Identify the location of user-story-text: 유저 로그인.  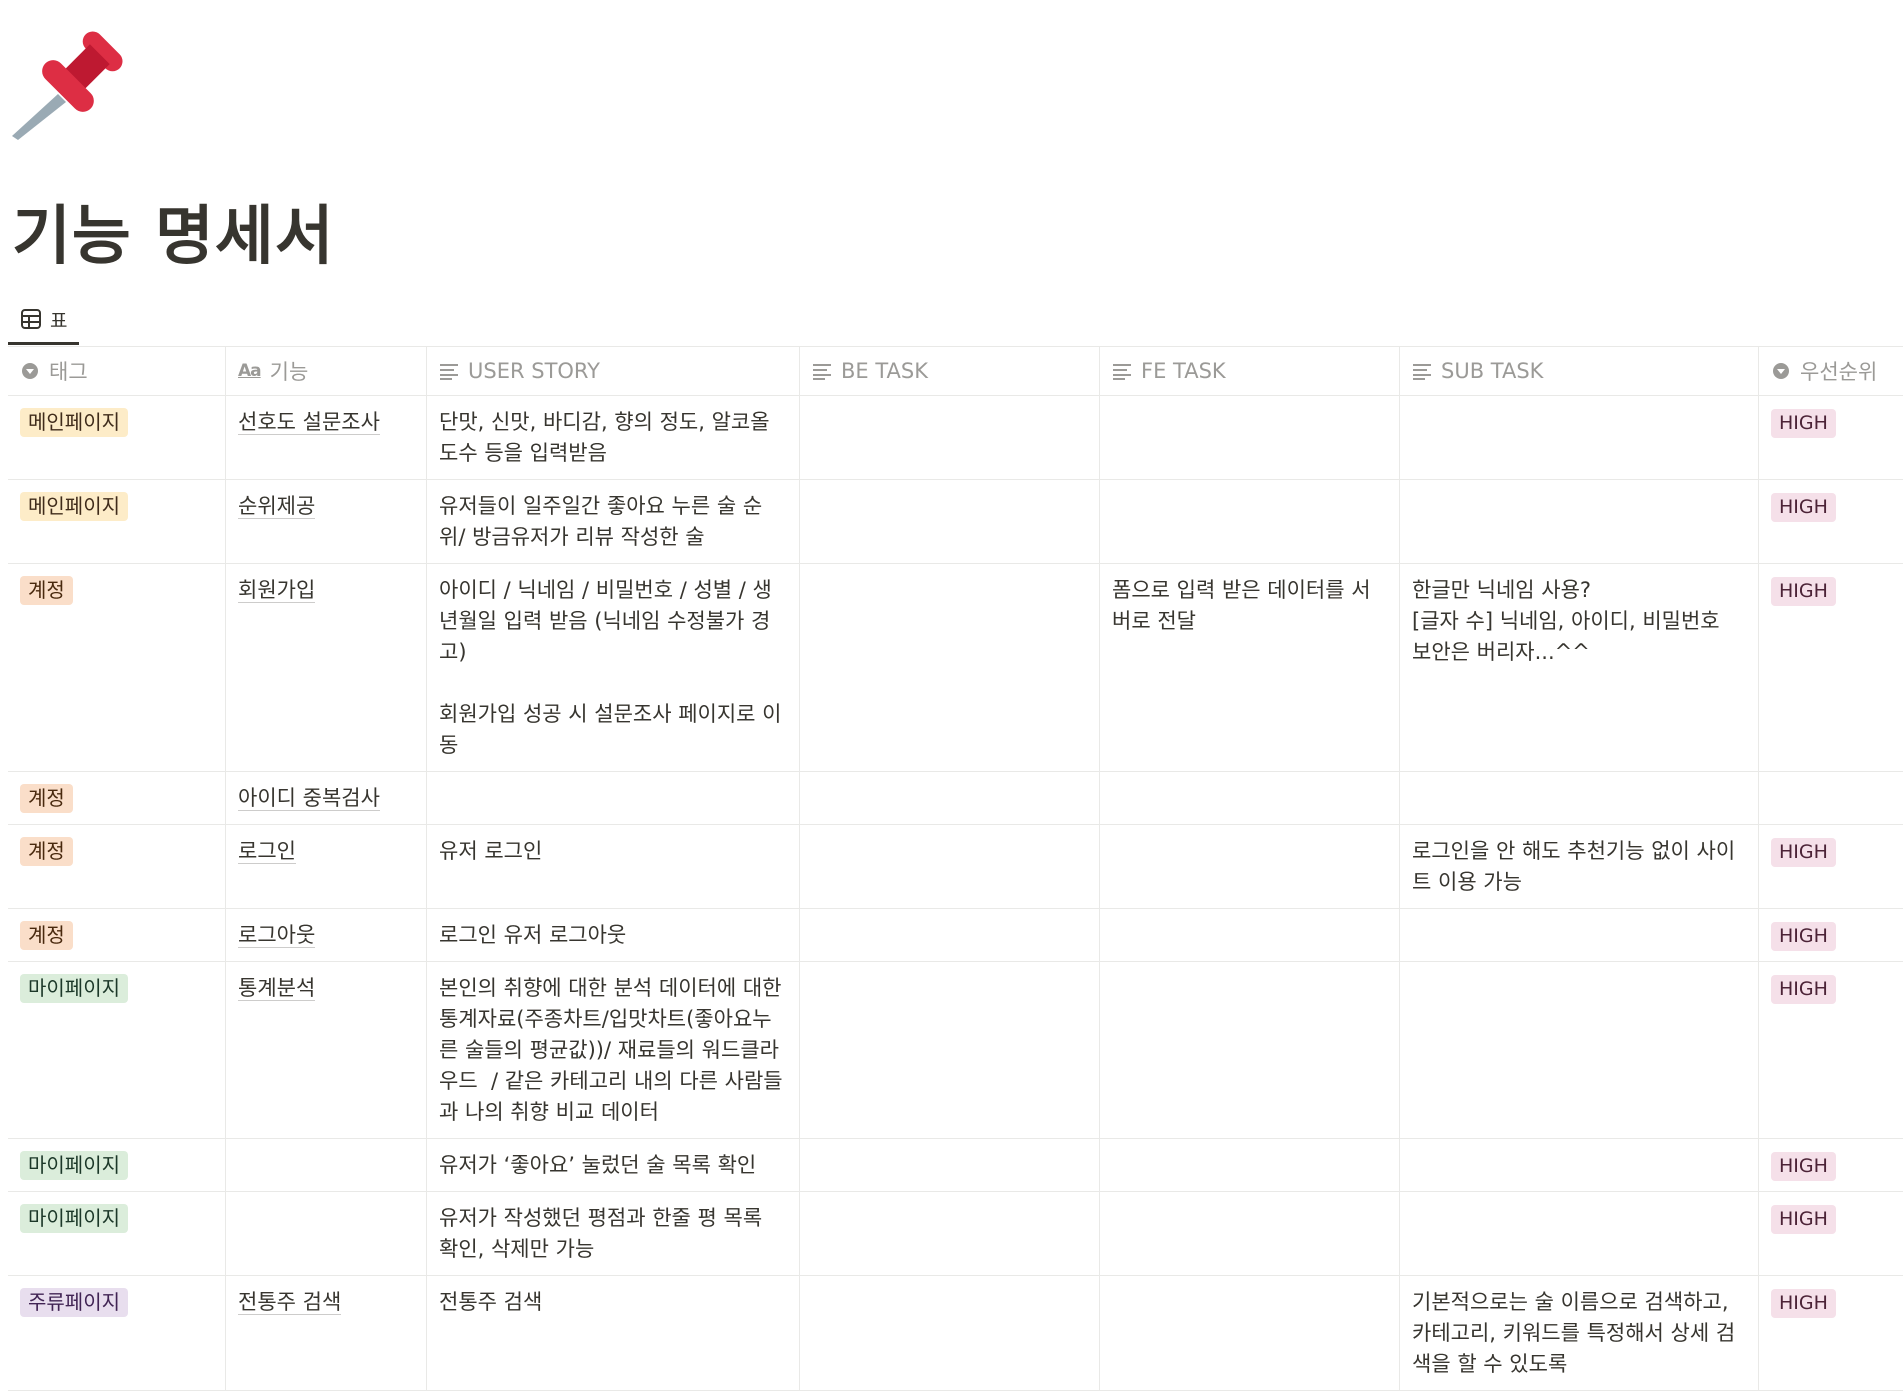
(491, 851).